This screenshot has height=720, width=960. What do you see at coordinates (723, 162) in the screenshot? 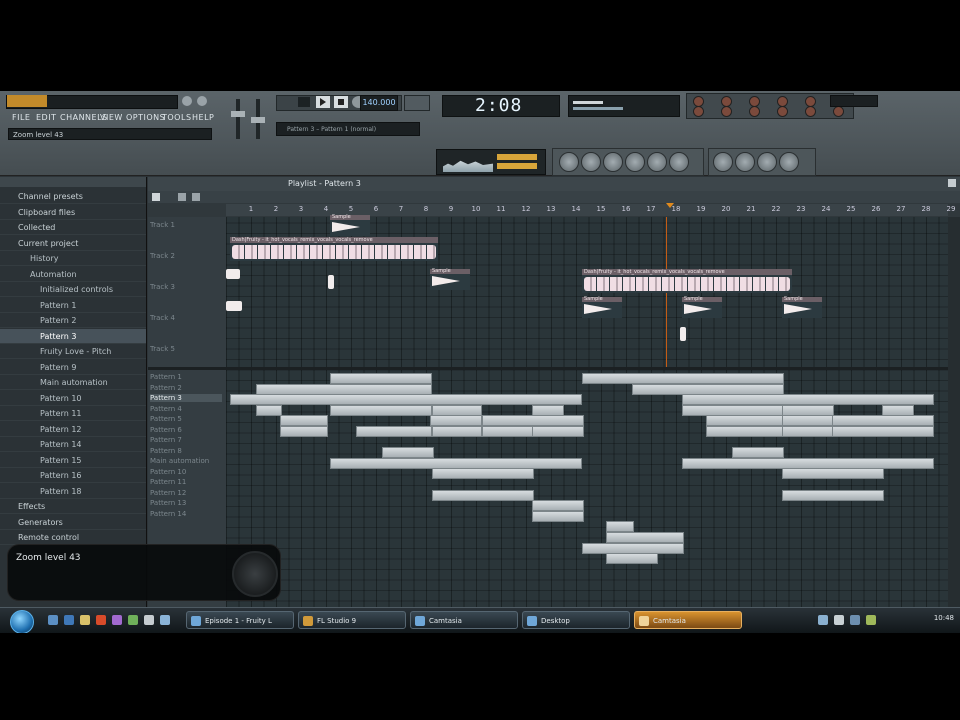
I see `save-icon` at bounding box center [723, 162].